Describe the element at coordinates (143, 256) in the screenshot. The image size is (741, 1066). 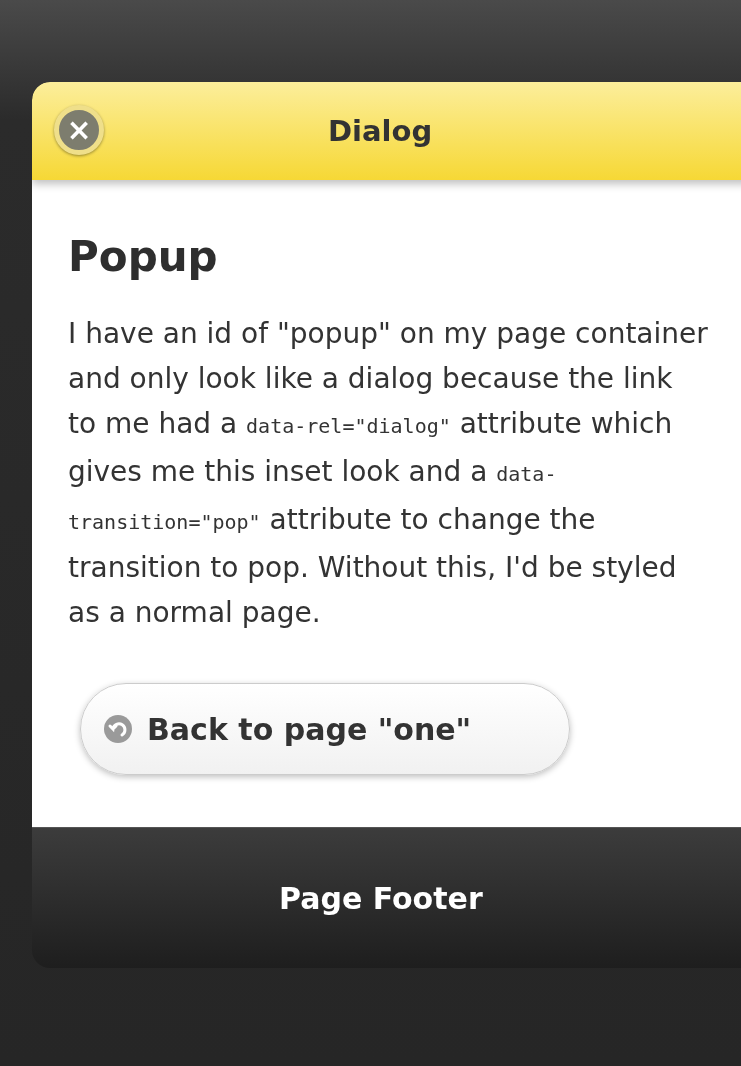
I see `popup-heading: Popup` at that location.